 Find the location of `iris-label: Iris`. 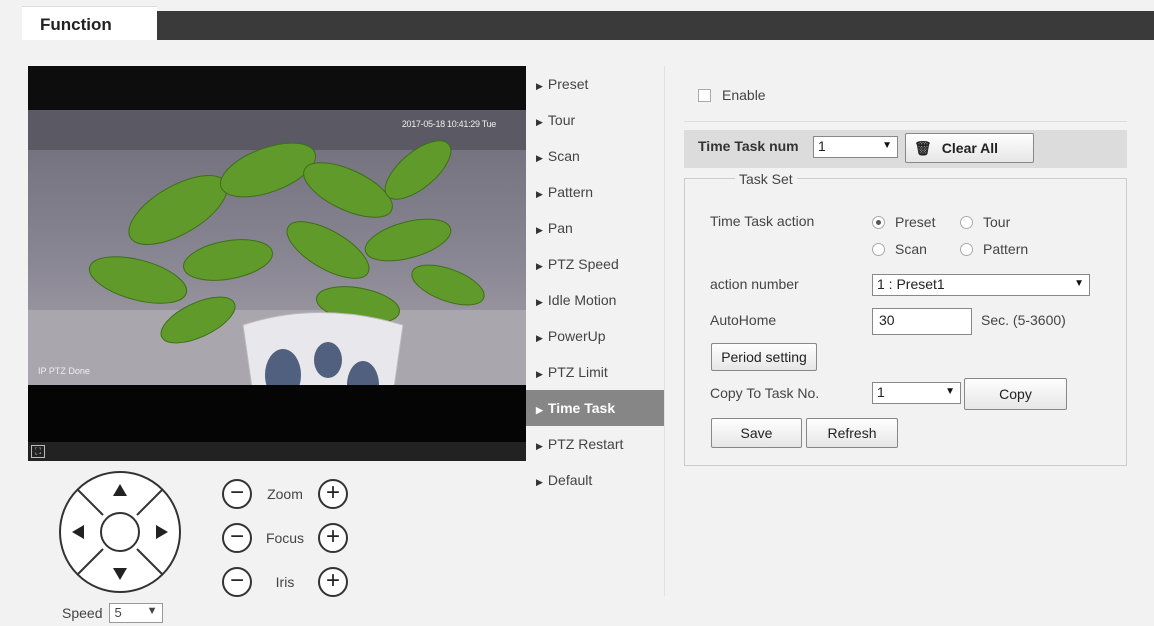

iris-label: Iris is located at coordinates (285, 582).